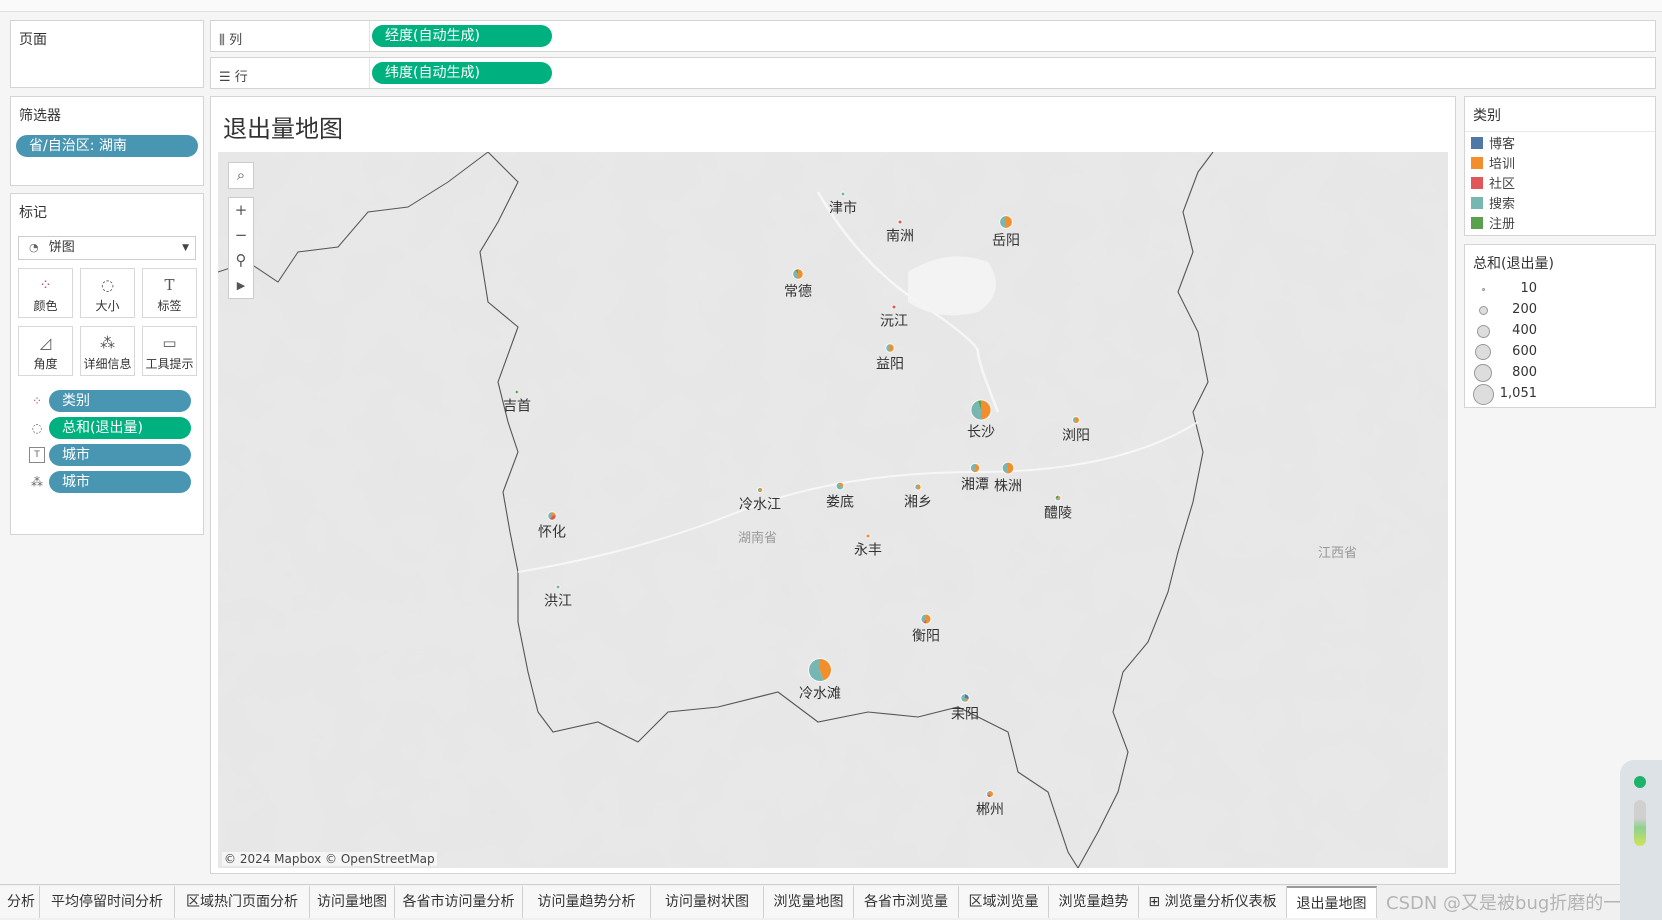 This screenshot has width=1662, height=920. Describe the element at coordinates (40, 116) in the screenshot. I see `filters-title: 筛选器` at that location.